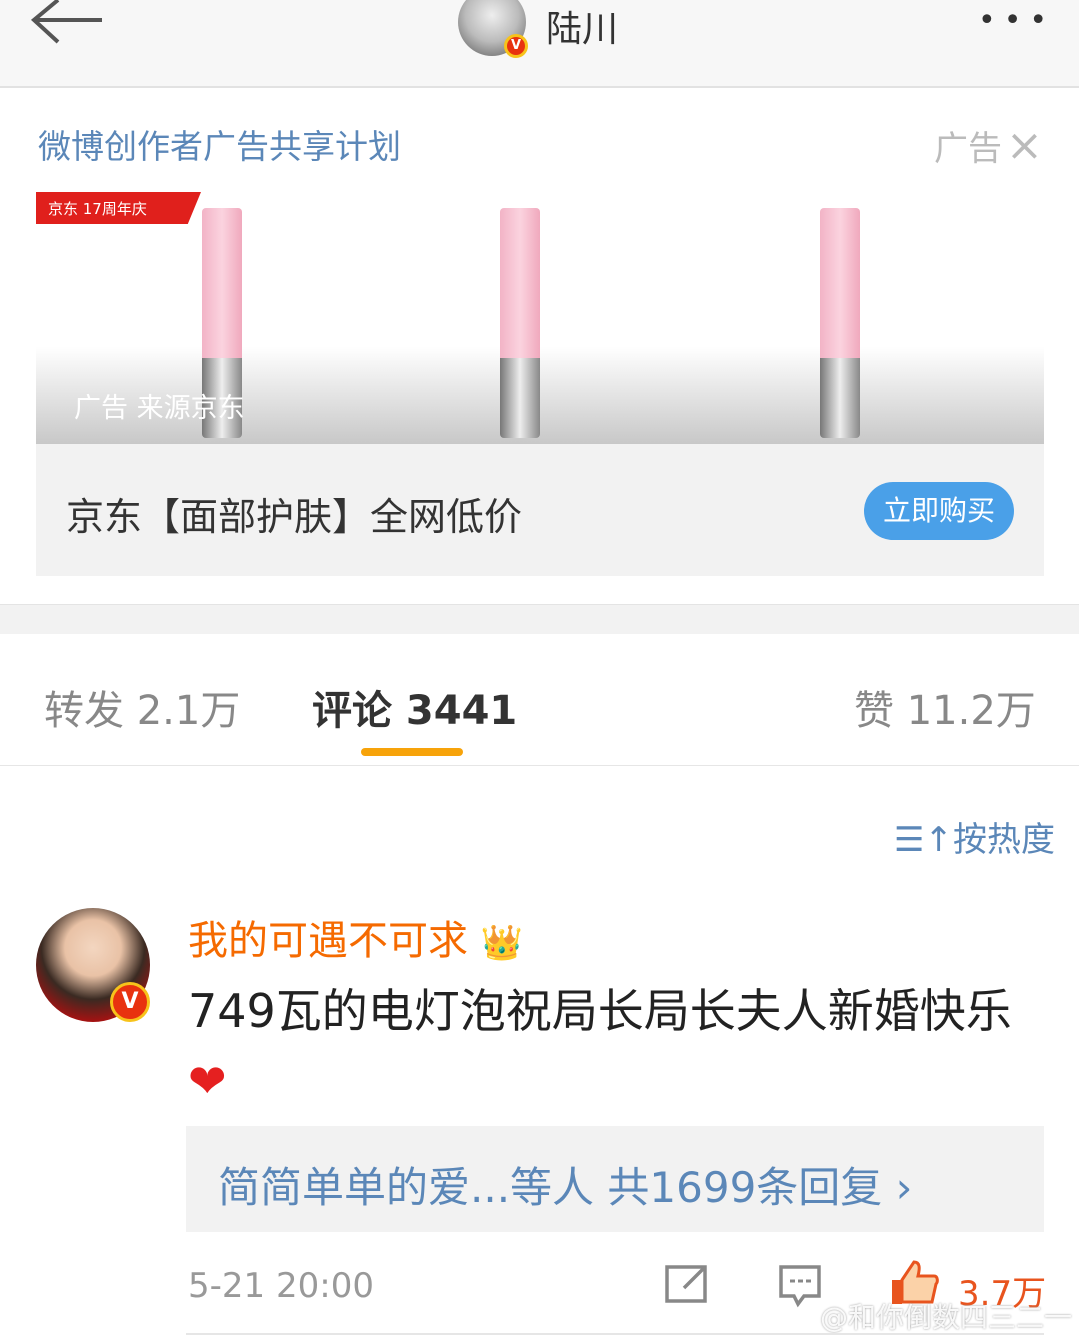  Describe the element at coordinates (493, 29) in the screenshot. I see `author-avatar: V` at that location.